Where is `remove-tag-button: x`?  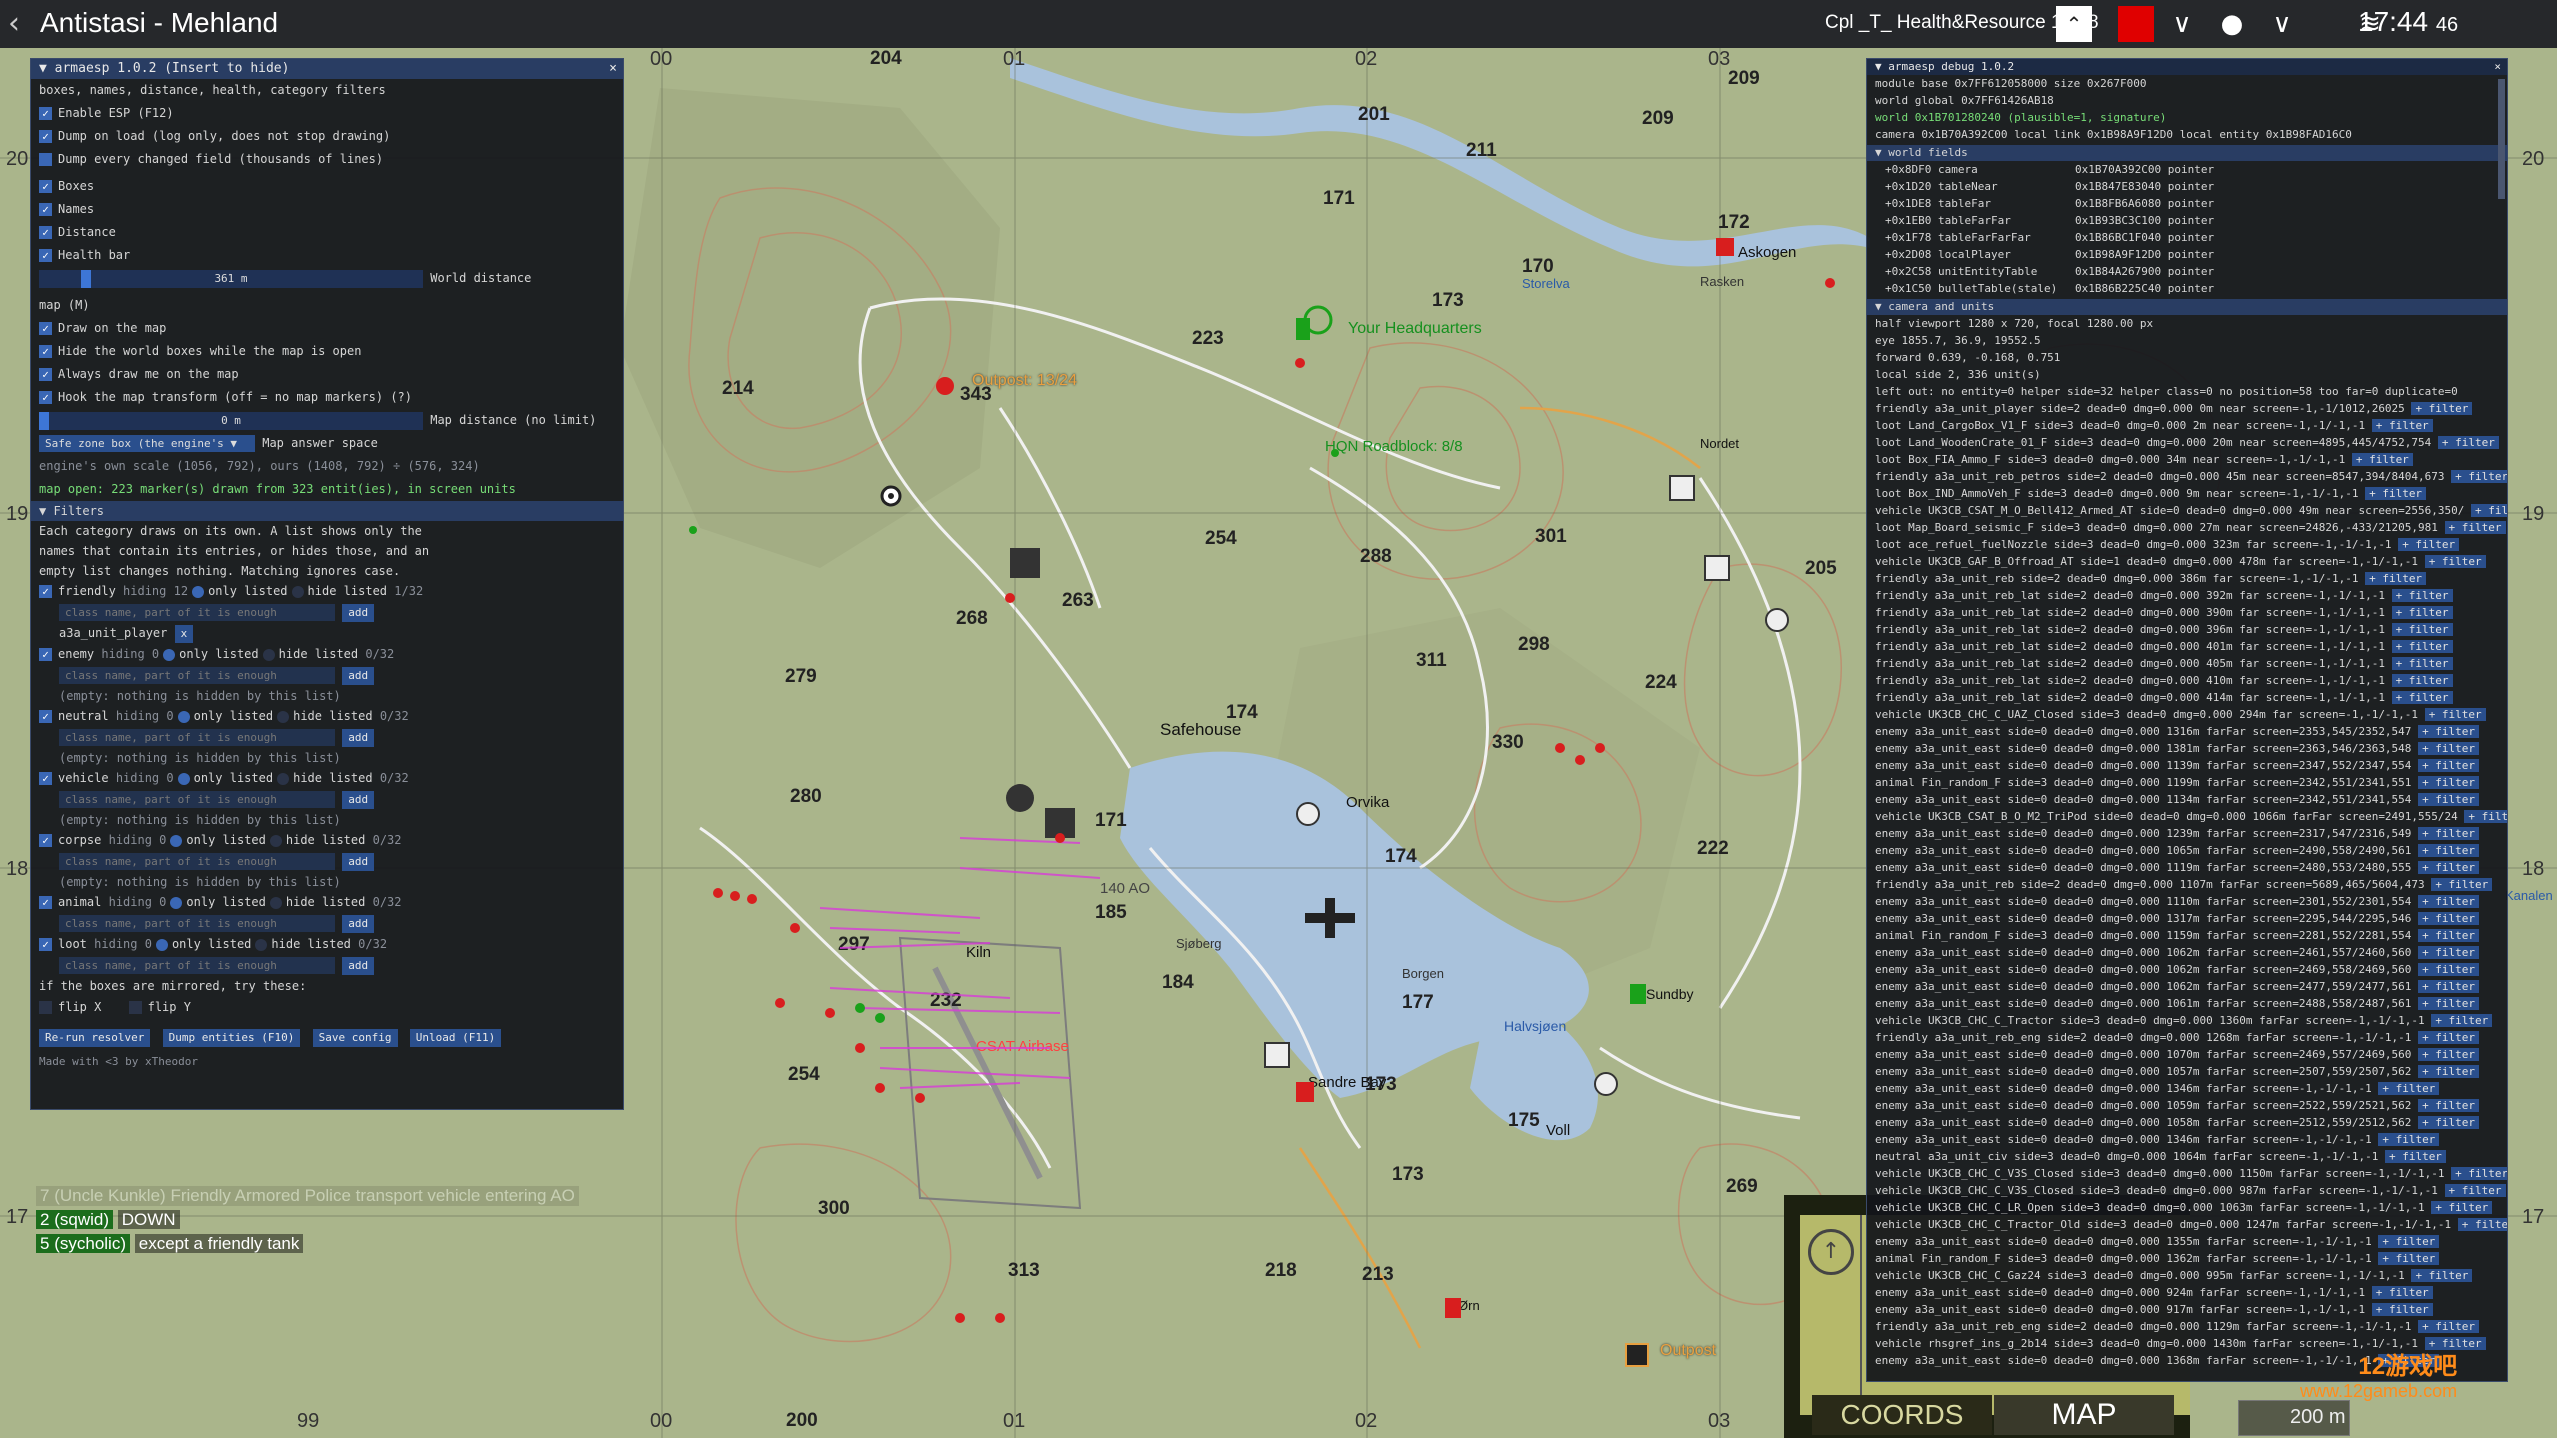 remove-tag-button: x is located at coordinates (184, 633).